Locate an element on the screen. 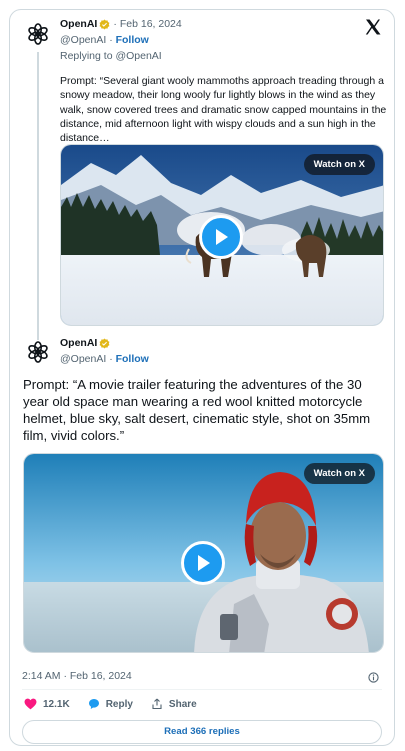 The height and width of the screenshot is (751, 405). quoted-author-row: OpenAI · Feb 16, 2024 is located at coordinates (121, 24).